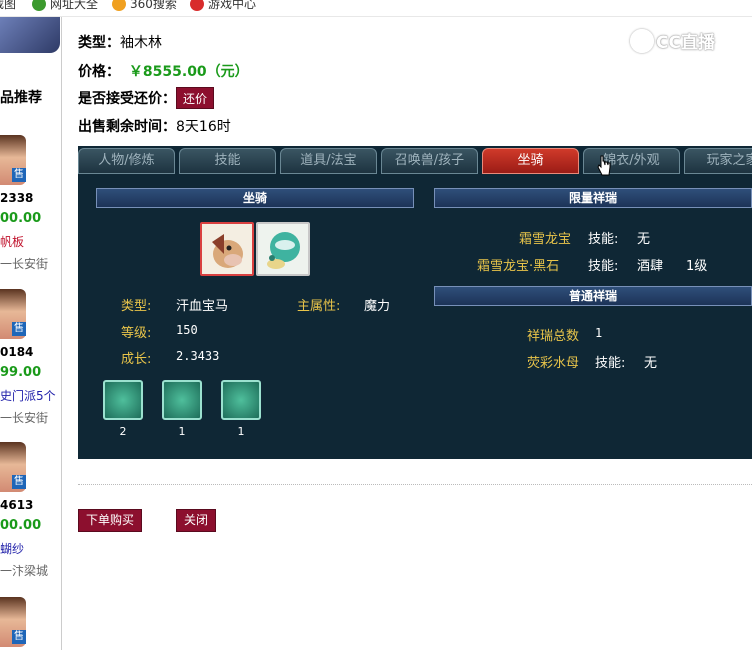  What do you see at coordinates (650, 266) in the screenshot?
I see `limited-skill-value: 酒肆` at bounding box center [650, 266].